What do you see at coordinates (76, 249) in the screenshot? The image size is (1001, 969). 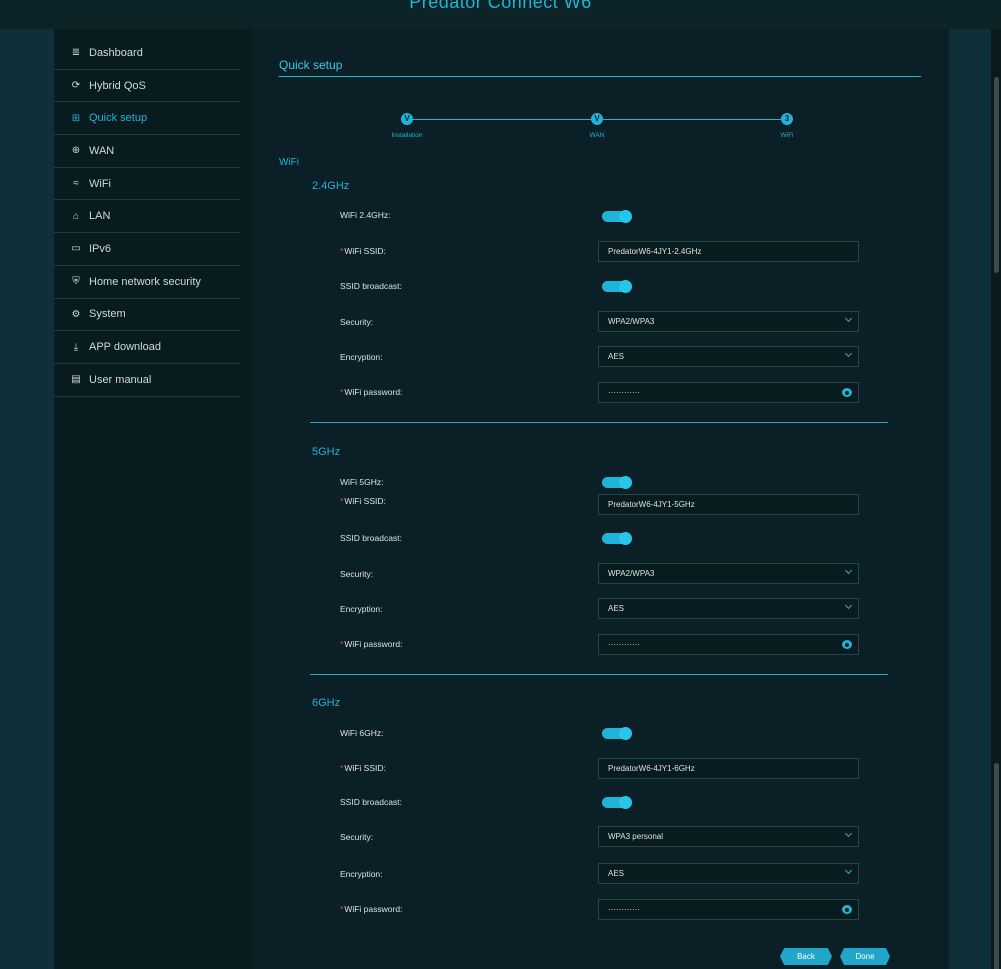 I see `ipv6-icon: ▭` at bounding box center [76, 249].